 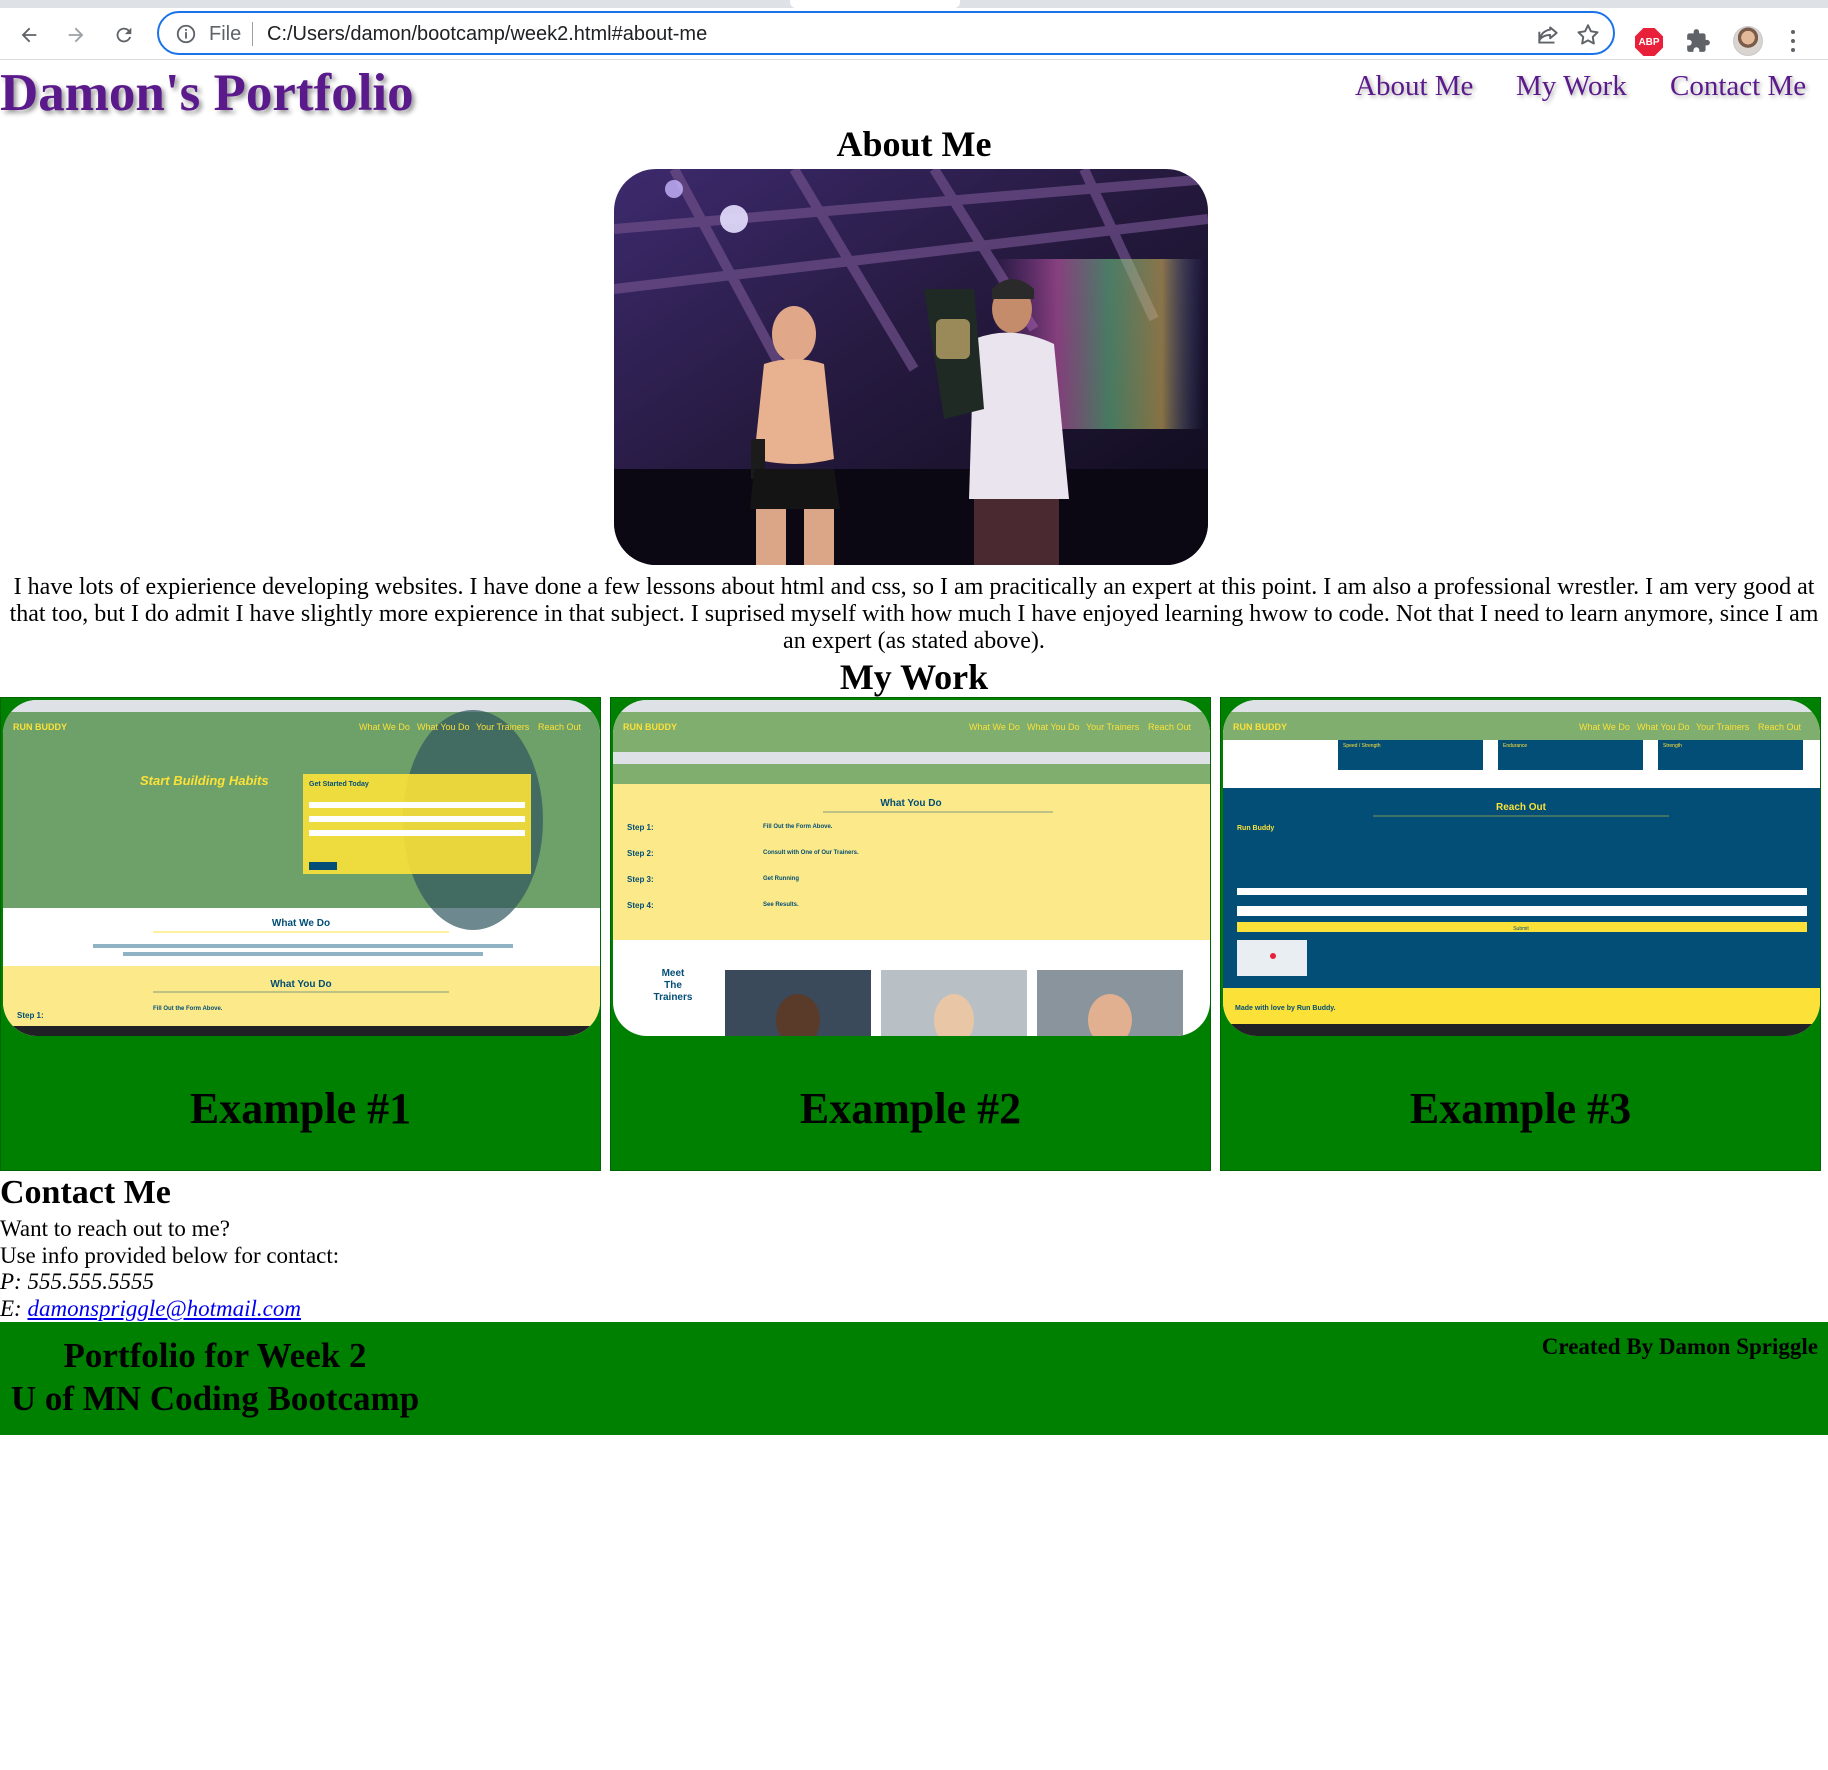 What do you see at coordinates (875, 4) in the screenshot?
I see `active-tab-edge` at bounding box center [875, 4].